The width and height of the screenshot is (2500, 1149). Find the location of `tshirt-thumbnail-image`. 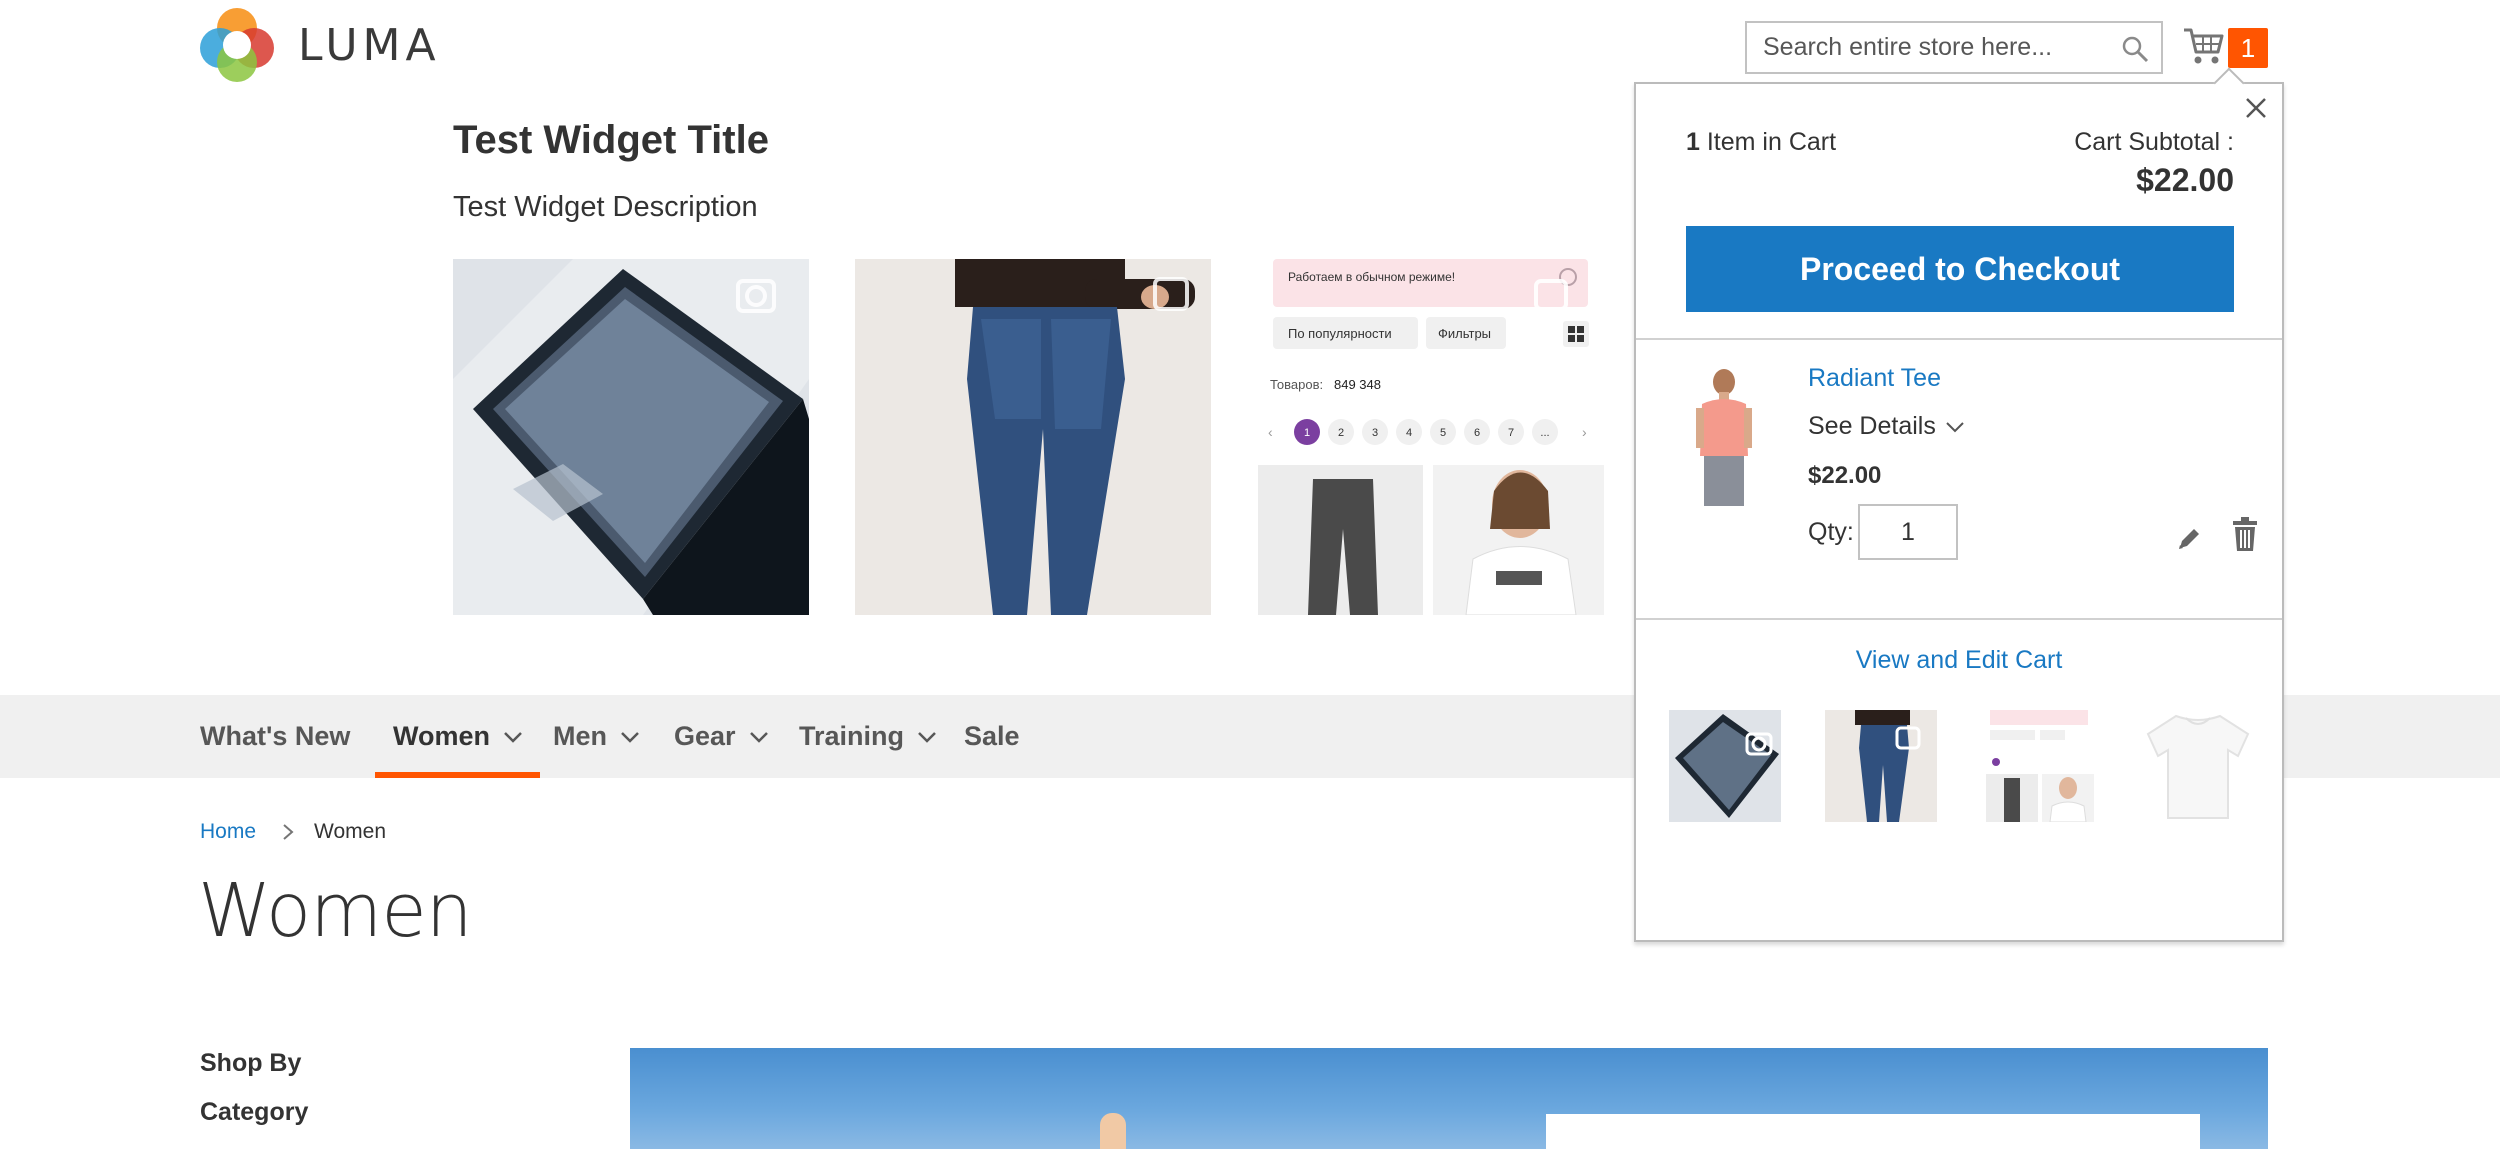

tshirt-thumbnail-image is located at coordinates (2198, 766).